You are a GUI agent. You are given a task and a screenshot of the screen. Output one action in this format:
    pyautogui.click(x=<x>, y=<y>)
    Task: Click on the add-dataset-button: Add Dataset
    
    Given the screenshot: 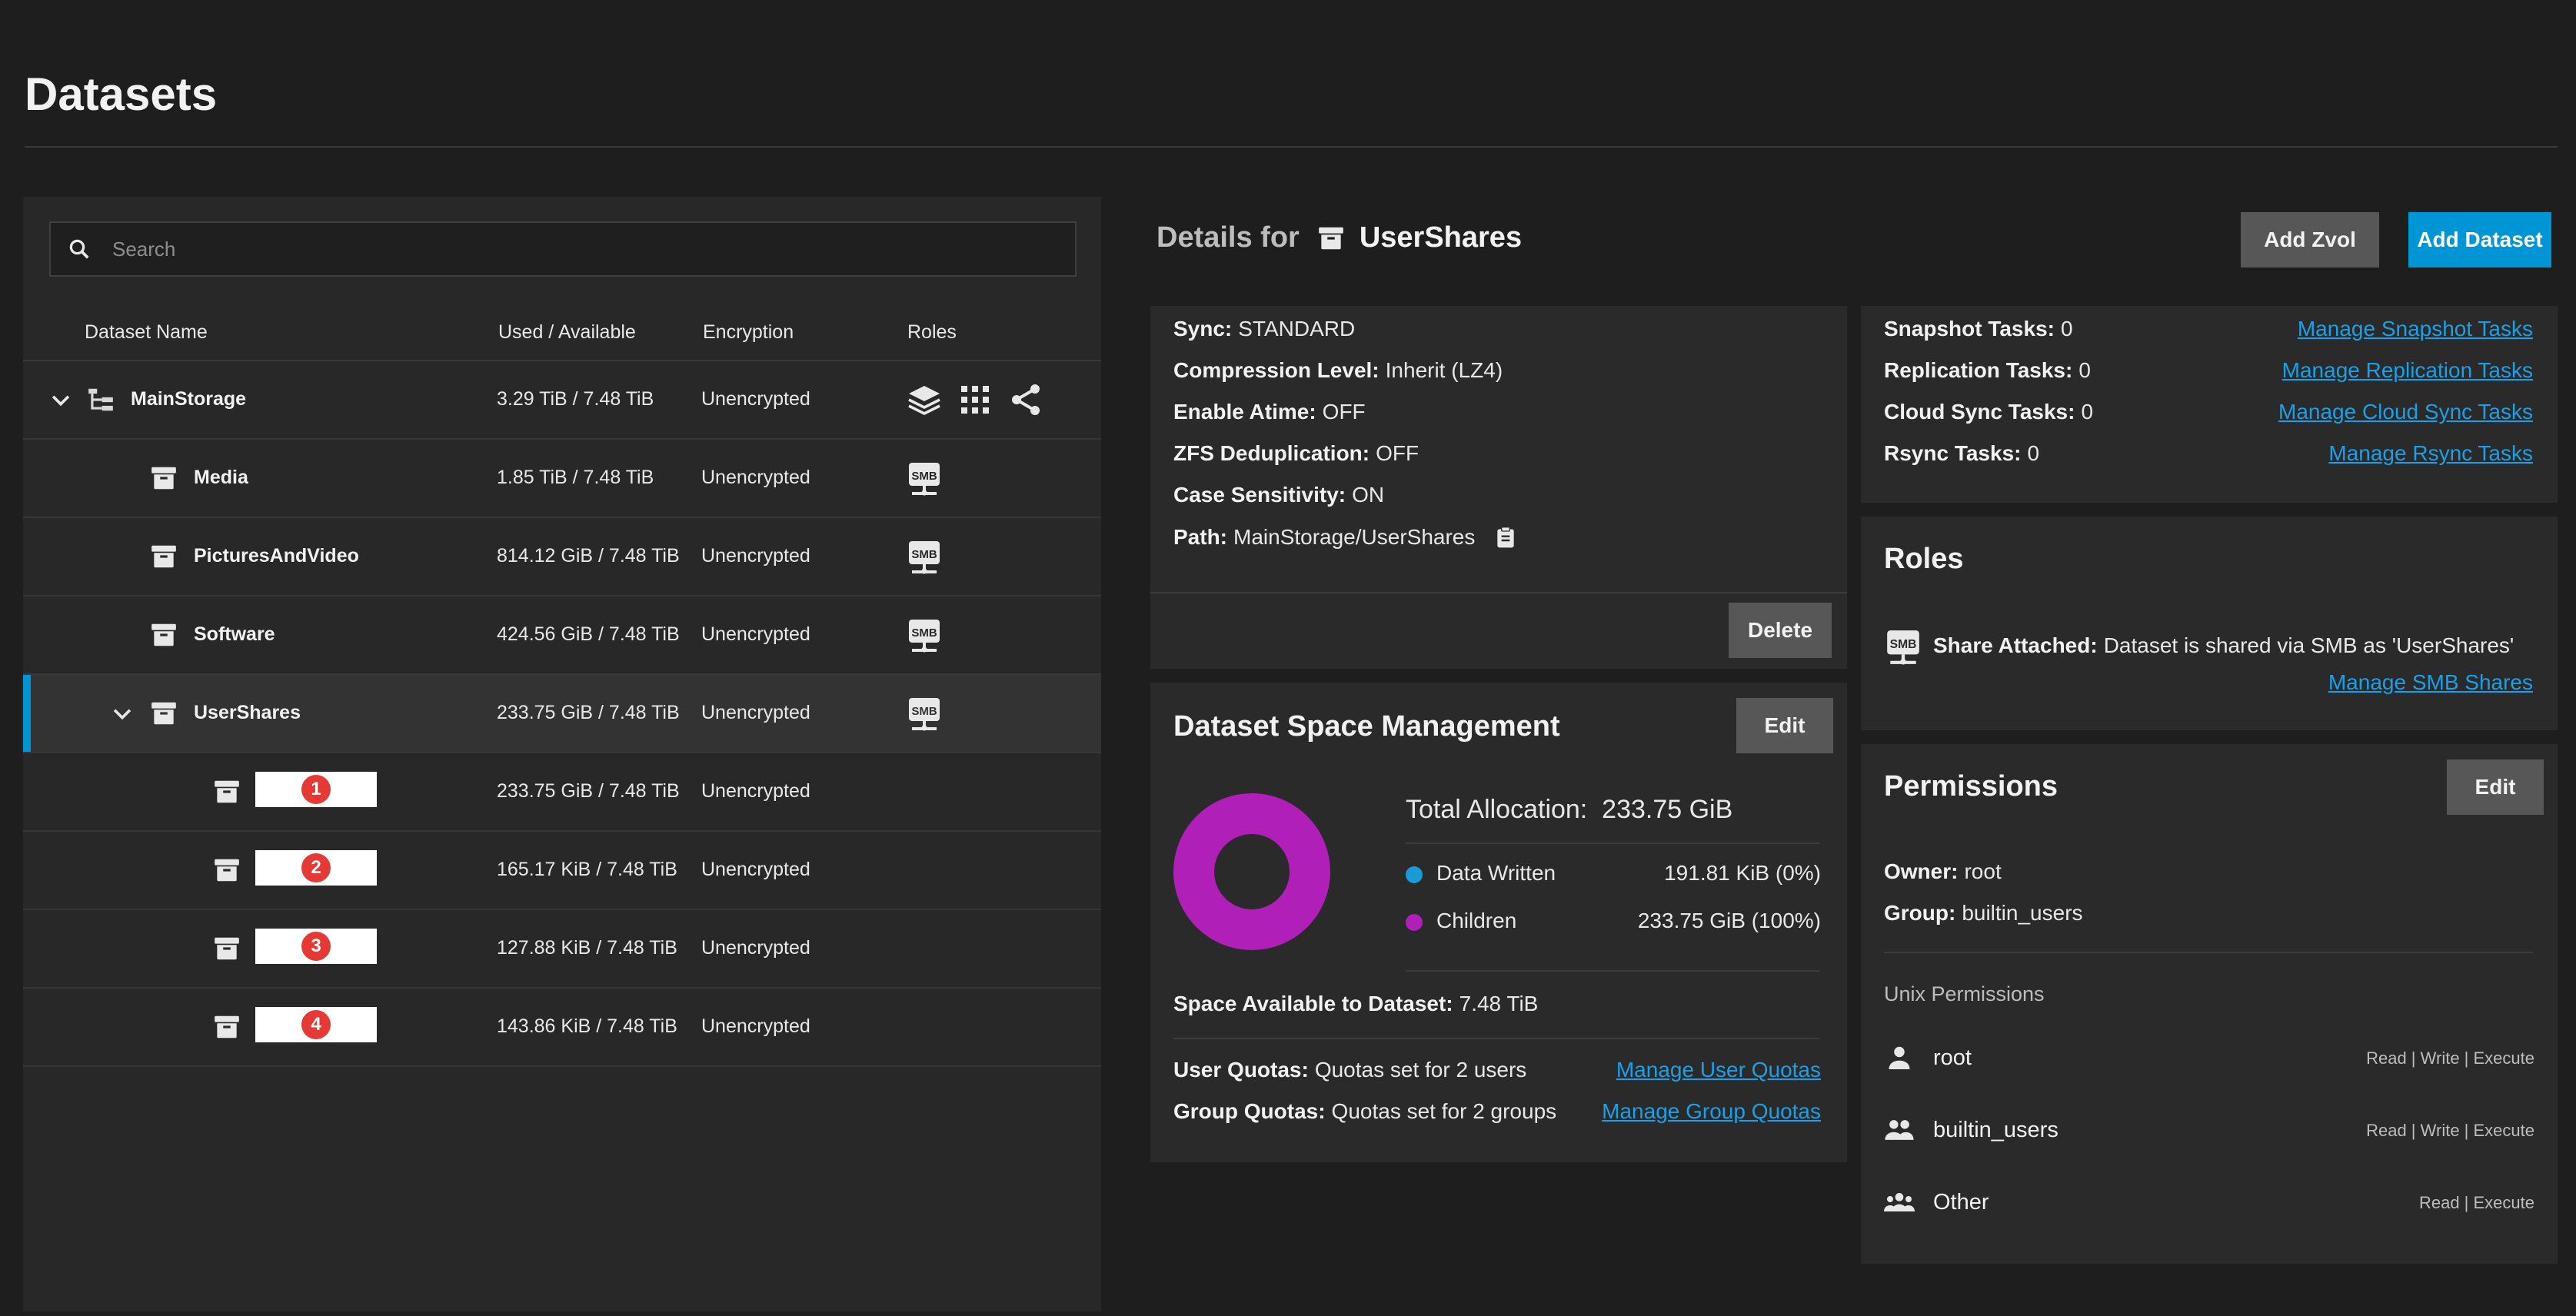 What is the action you would take?
    pyautogui.click(x=2479, y=240)
    